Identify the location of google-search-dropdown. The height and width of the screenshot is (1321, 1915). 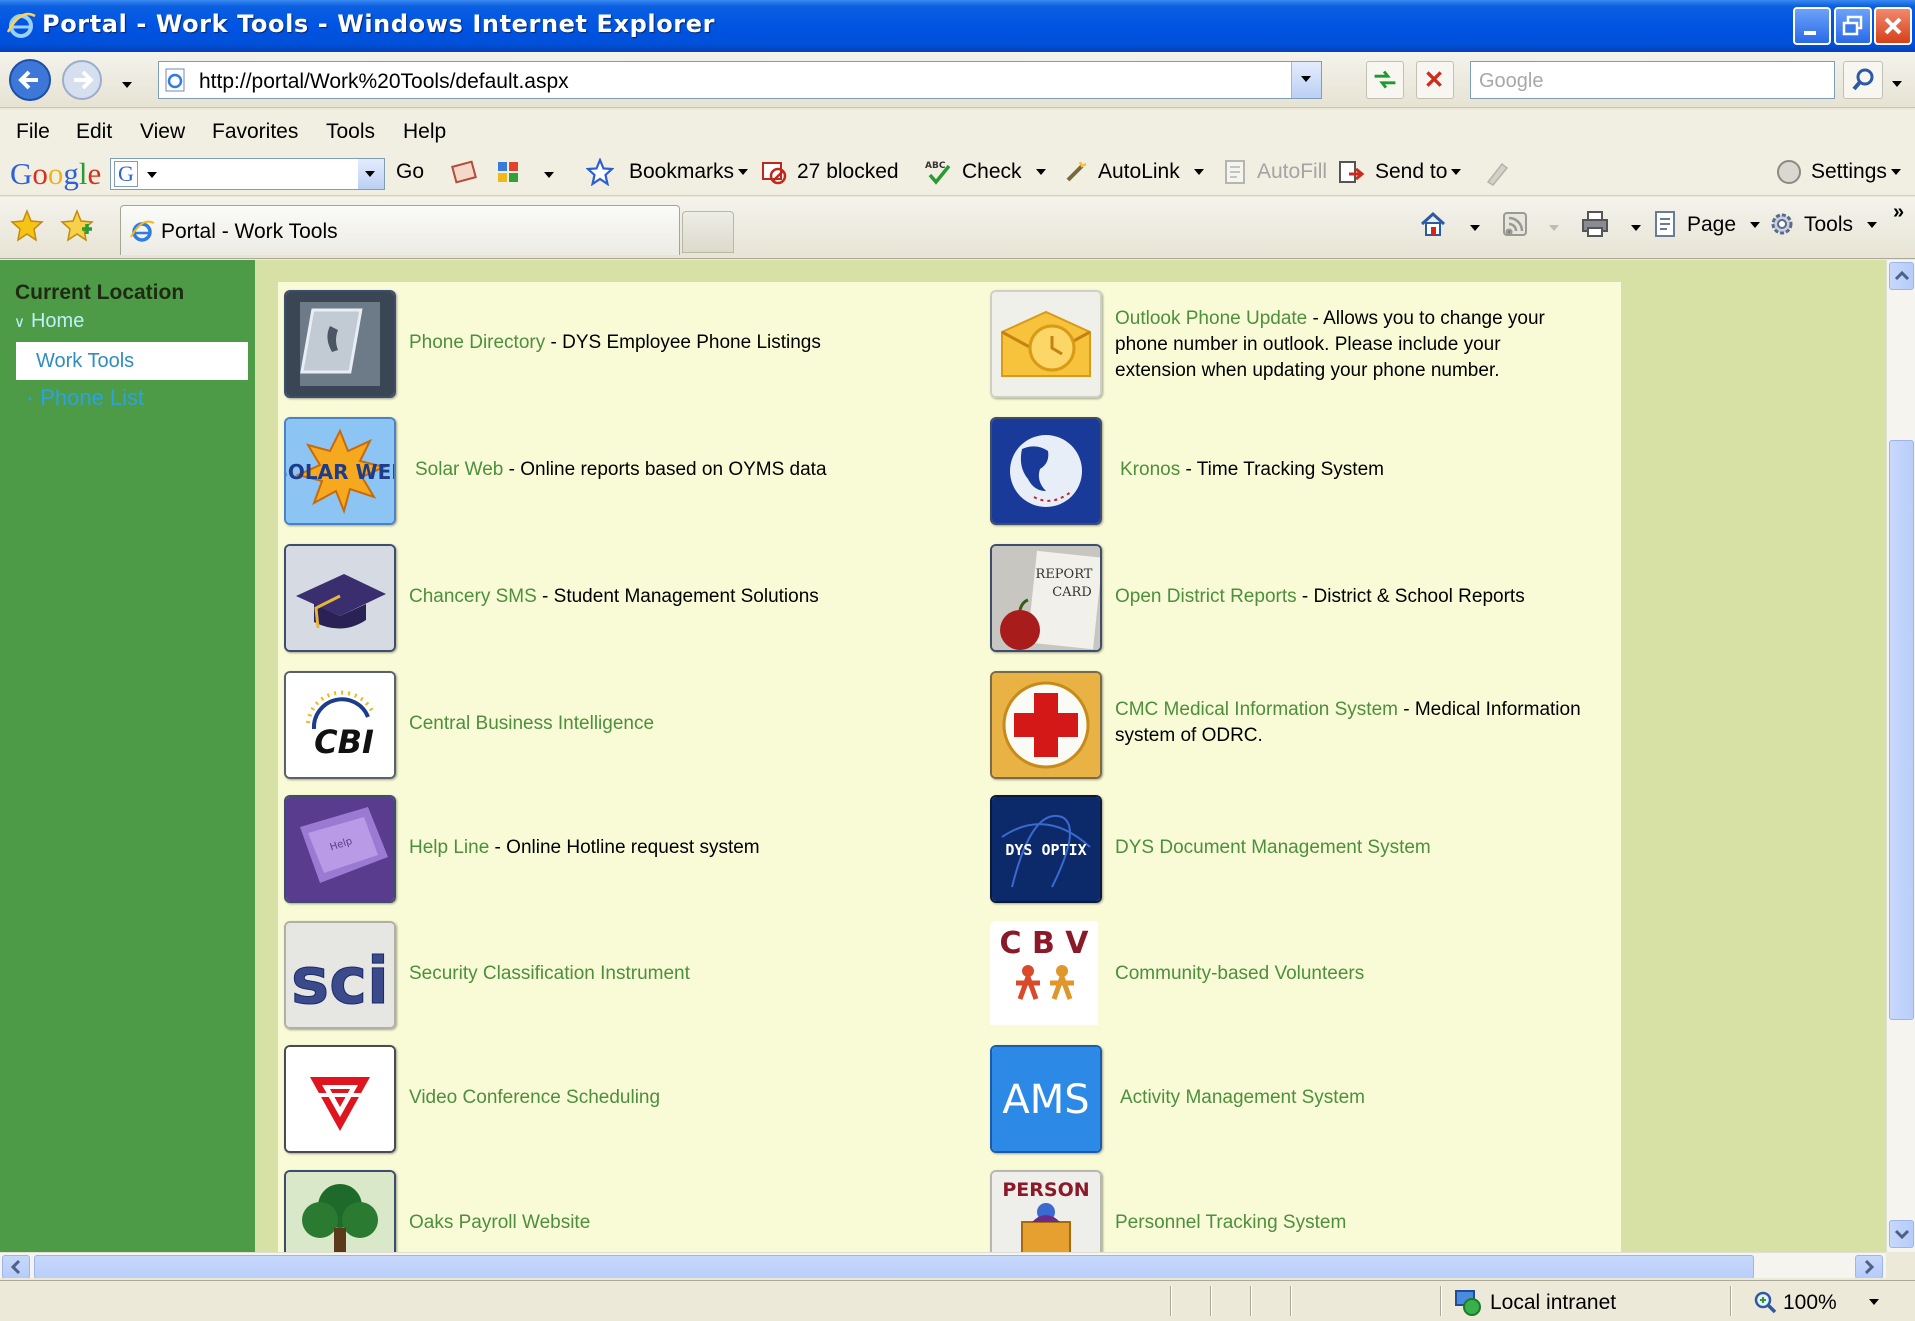
(371, 174).